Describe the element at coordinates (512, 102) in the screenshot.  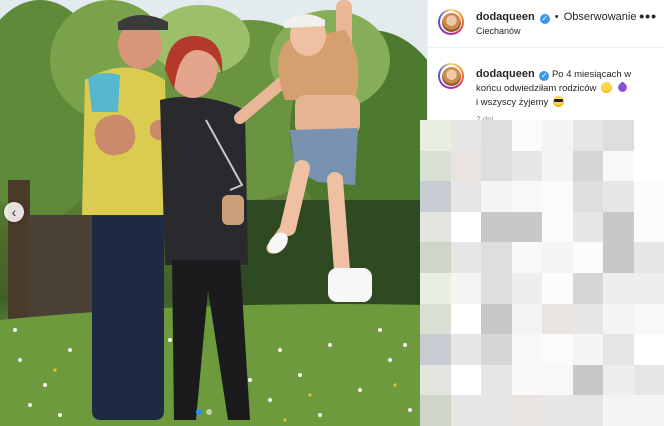
I see `caption-line-3: i wszyscy żyjemy` at that location.